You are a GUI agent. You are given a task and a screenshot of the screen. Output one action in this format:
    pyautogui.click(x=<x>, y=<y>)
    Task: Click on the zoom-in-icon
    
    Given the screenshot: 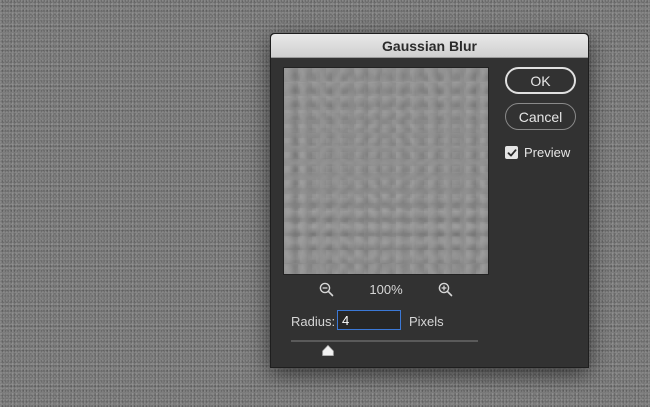 What is the action you would take?
    pyautogui.click(x=445, y=292)
    